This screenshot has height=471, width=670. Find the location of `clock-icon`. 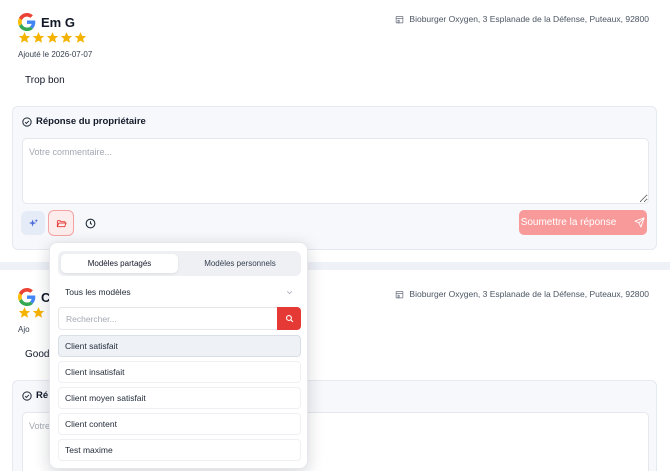

clock-icon is located at coordinates (90, 223).